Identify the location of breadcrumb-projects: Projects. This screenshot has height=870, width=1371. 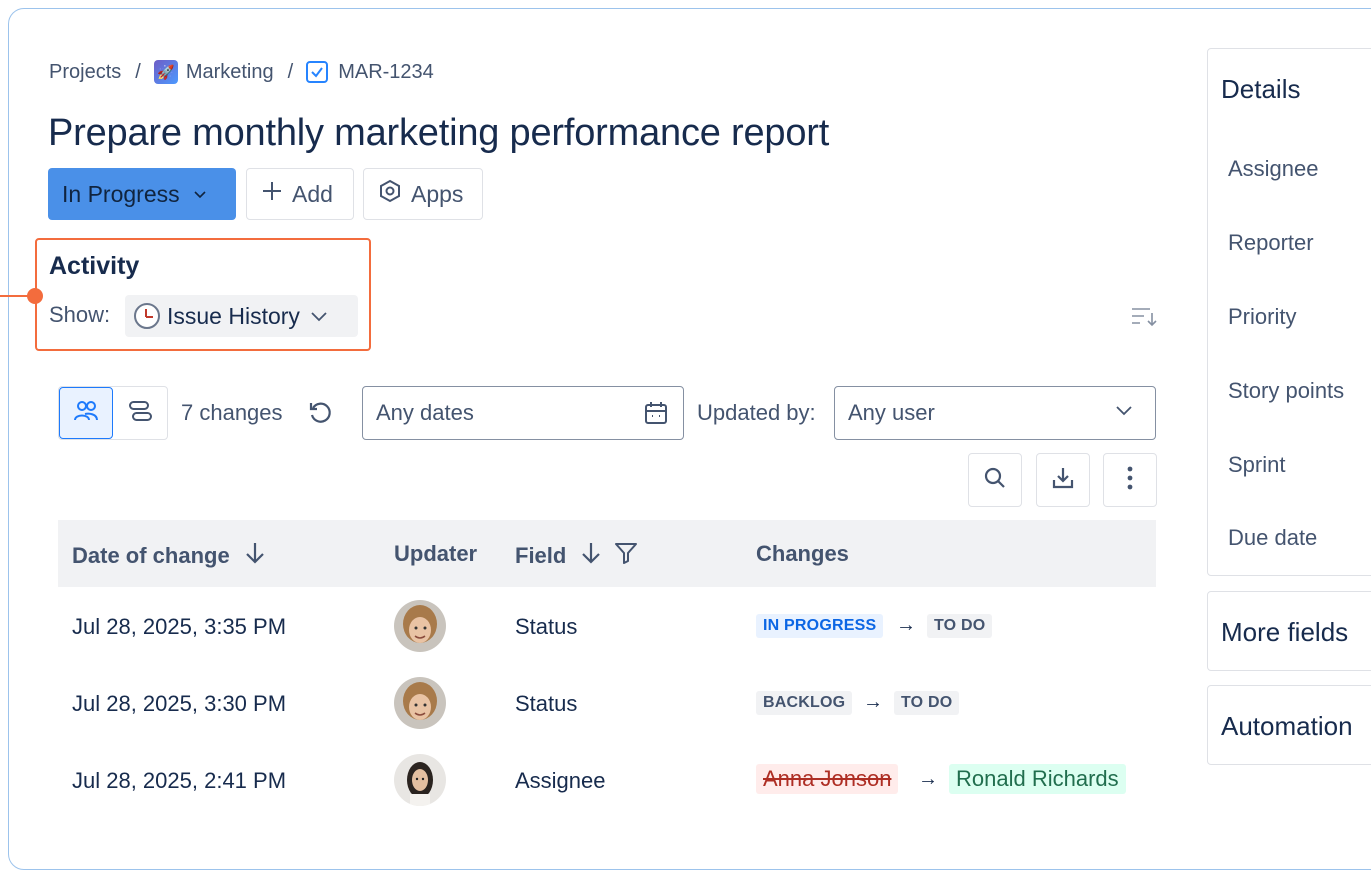
(85, 72).